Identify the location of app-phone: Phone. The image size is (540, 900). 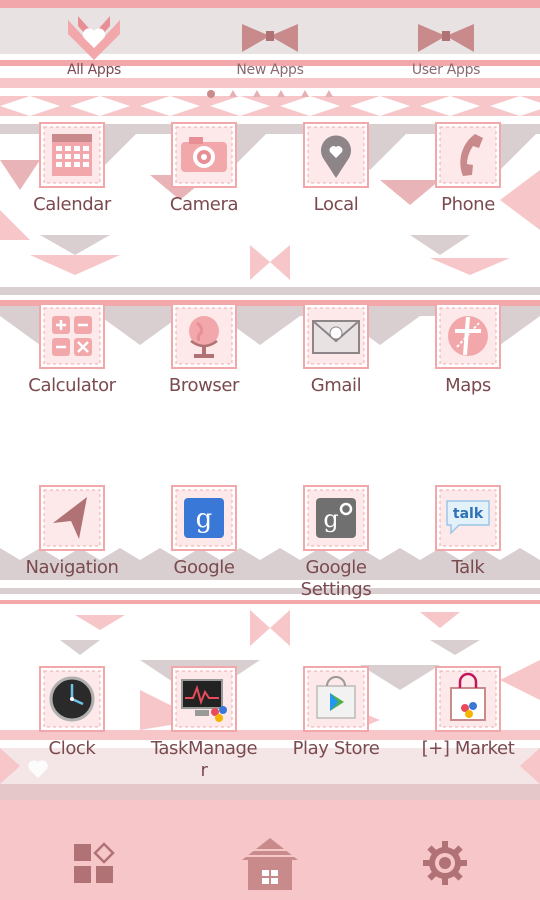
(468, 169).